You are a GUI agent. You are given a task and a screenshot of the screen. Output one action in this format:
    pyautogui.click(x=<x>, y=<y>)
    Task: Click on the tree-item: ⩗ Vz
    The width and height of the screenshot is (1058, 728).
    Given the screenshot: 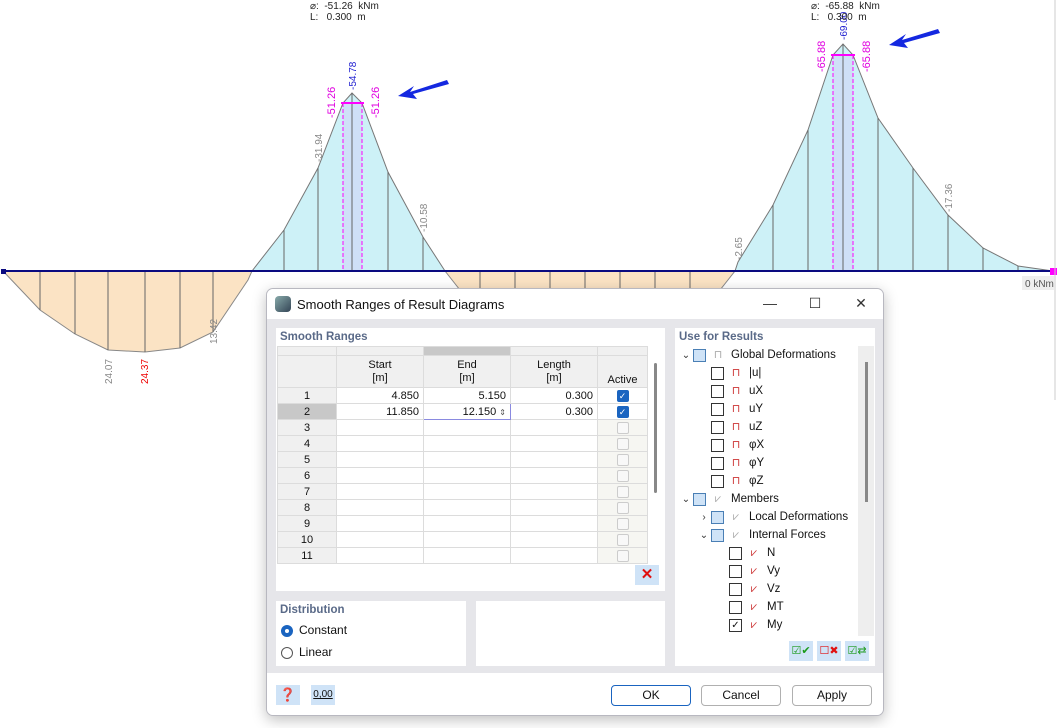 What is the action you would take?
    pyautogui.click(x=766, y=589)
    